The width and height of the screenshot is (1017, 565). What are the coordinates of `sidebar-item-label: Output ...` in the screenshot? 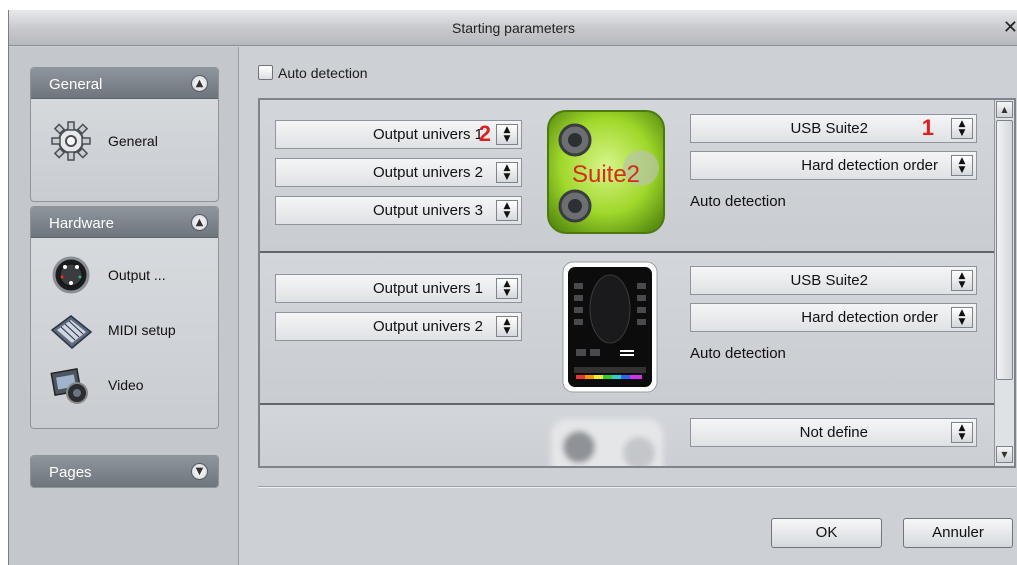 It's located at (137, 275).